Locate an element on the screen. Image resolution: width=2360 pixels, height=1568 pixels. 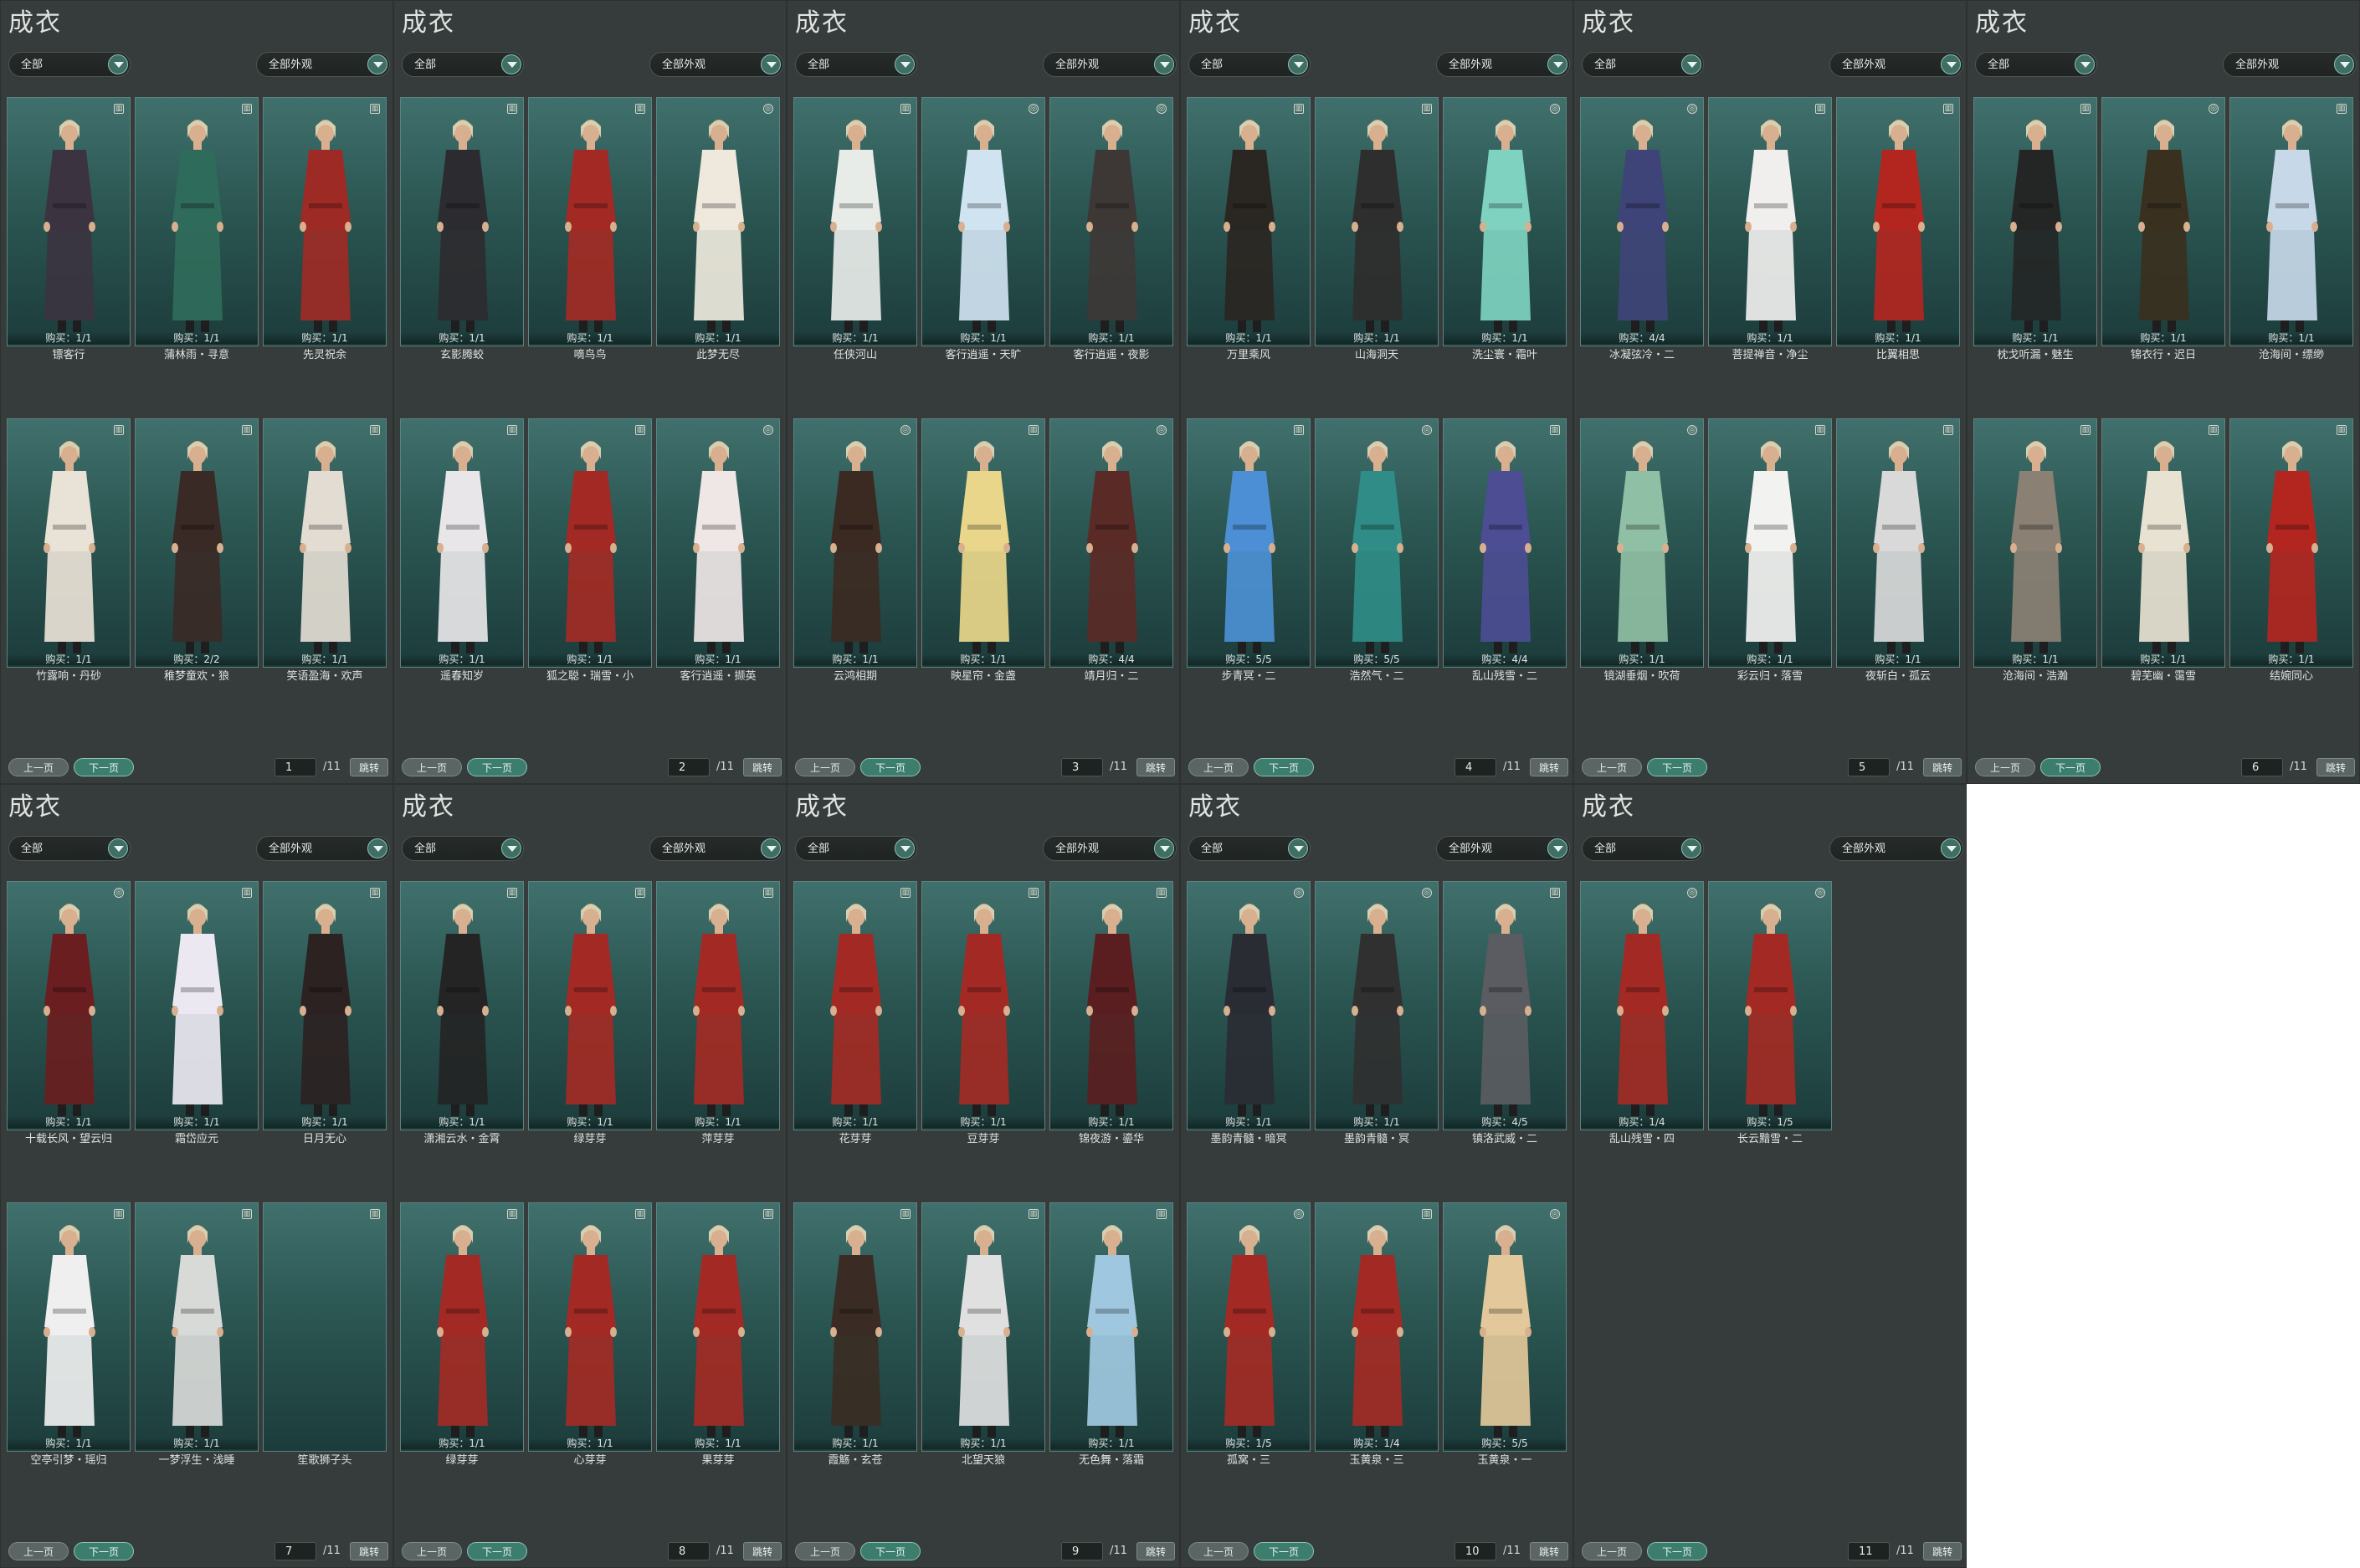
outfit-card: ◎ 购买：1/5 is located at coordinates (1770, 1006).